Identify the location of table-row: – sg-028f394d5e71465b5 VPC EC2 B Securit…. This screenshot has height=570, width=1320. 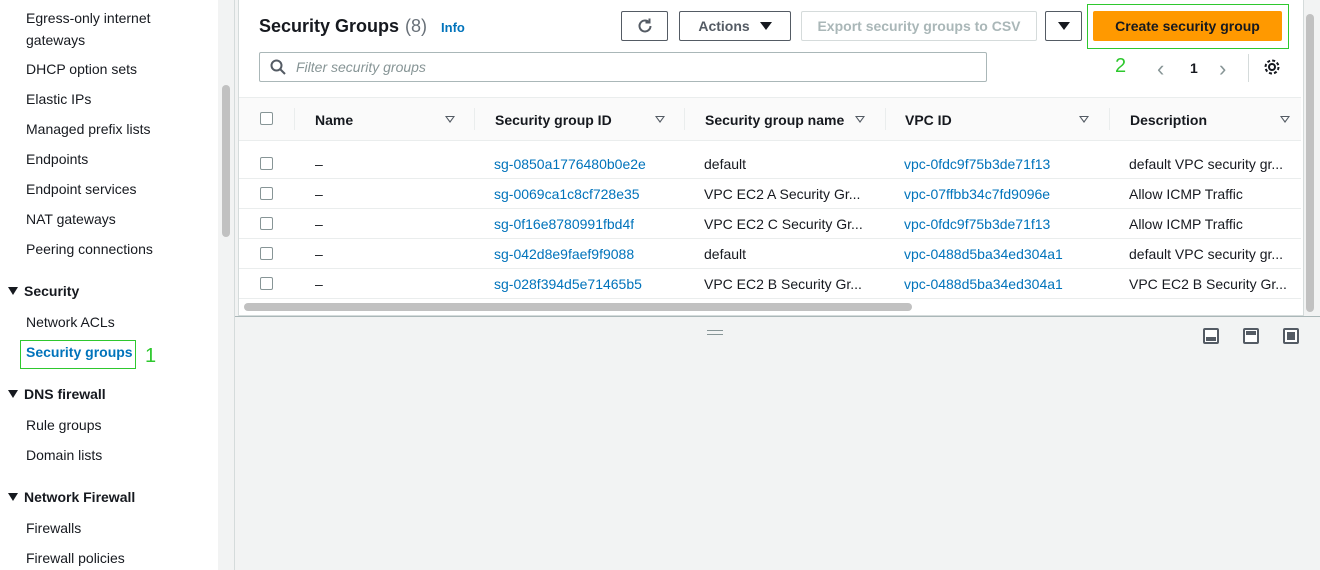
(770, 284).